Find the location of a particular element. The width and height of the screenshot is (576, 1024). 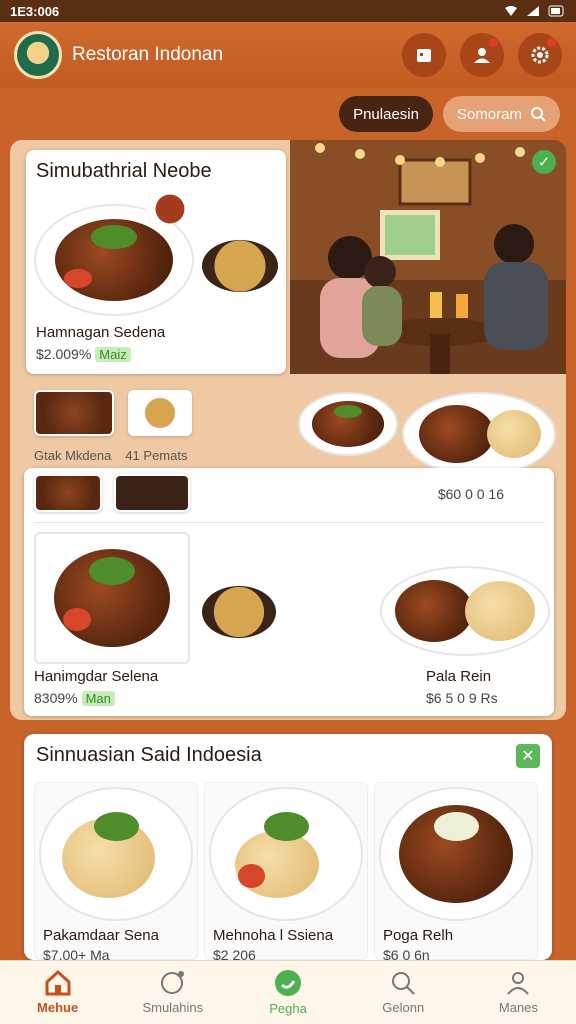

app-header: Restoran Indonan is located at coordinates (288, 55).